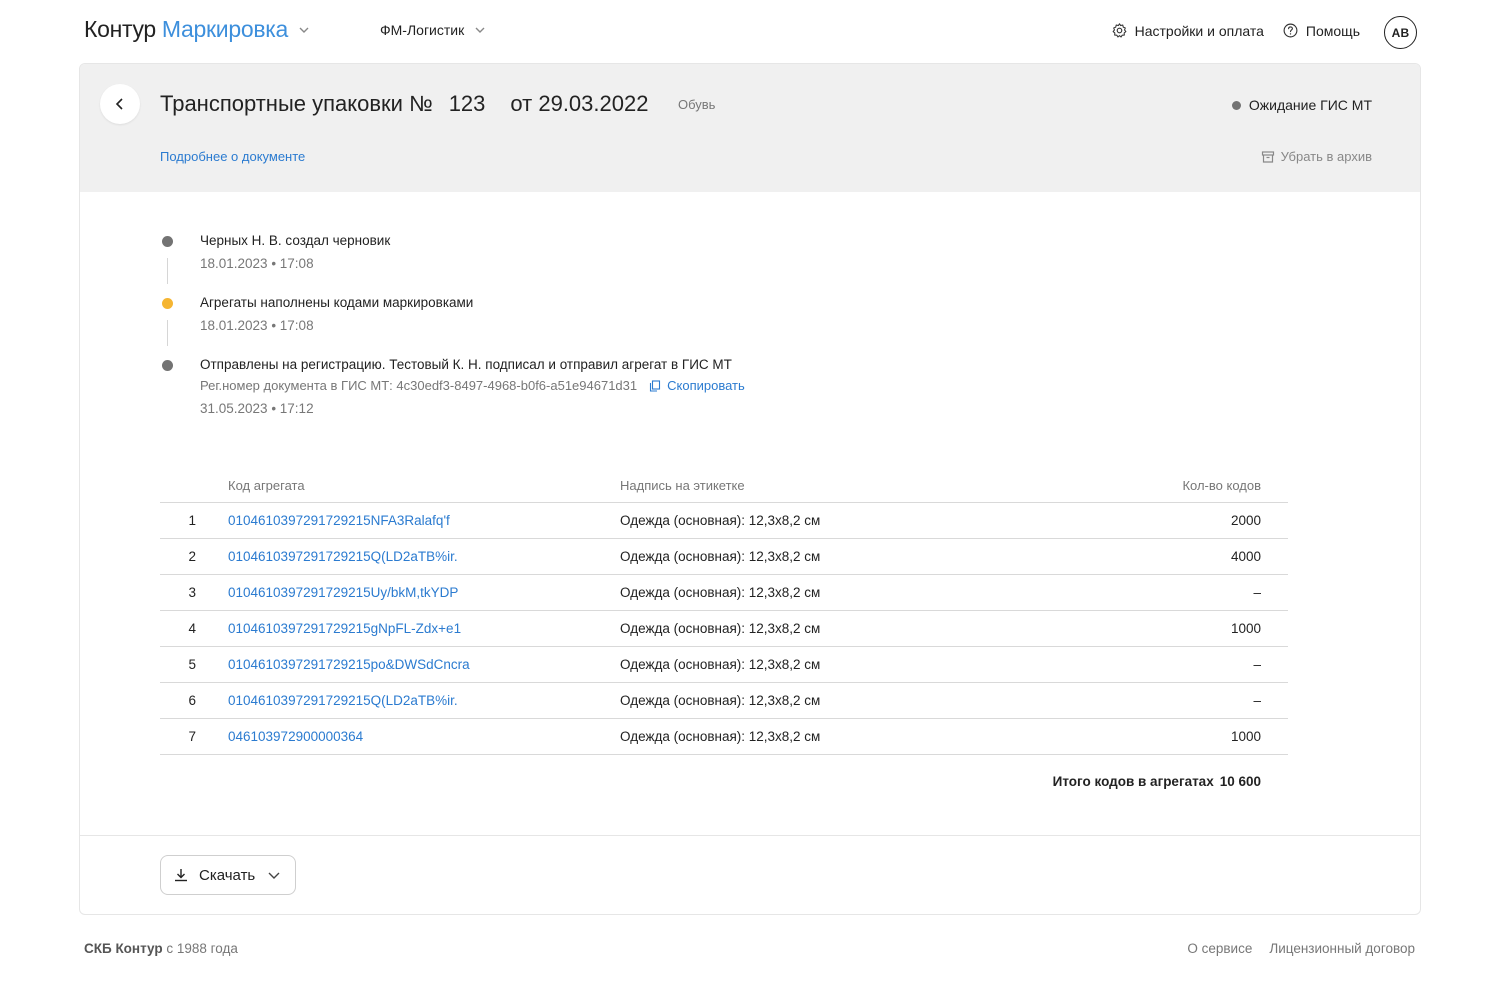 This screenshot has height=983, width=1500. Describe the element at coordinates (257, 408) in the screenshot. I see `timeline-time: 31.05.2023 • 17:12` at that location.